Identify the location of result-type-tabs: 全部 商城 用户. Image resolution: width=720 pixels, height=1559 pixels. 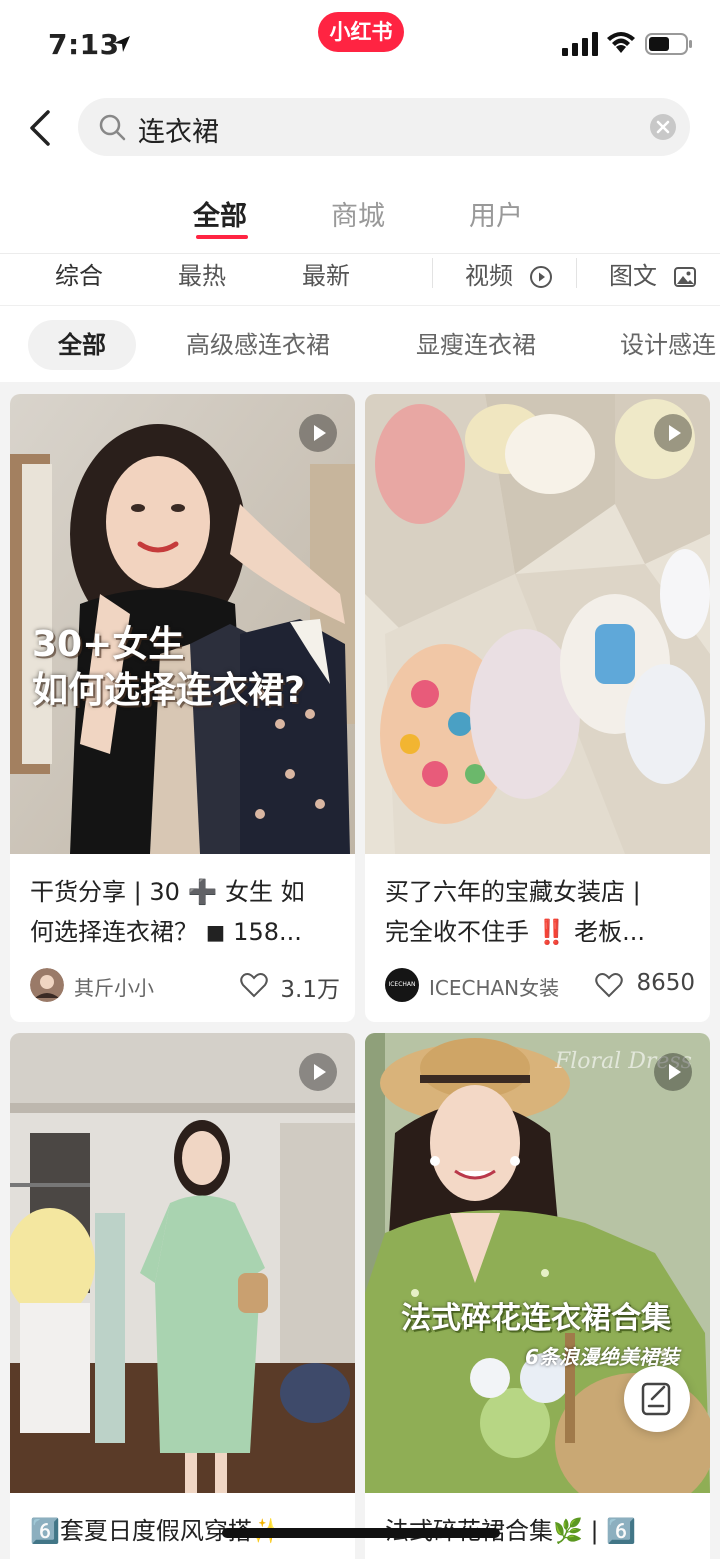
(360, 216).